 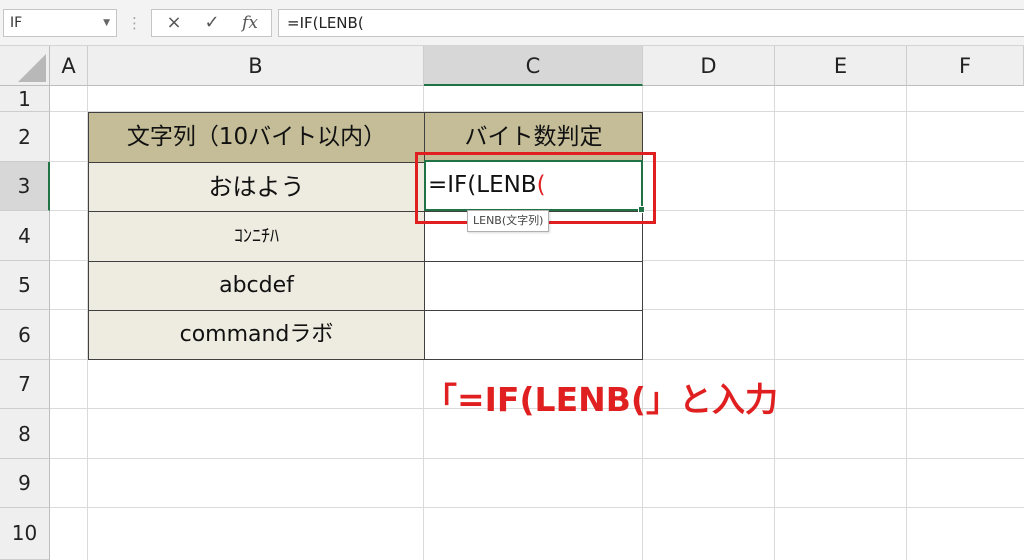 What do you see at coordinates (25, 534) in the screenshot?
I see `row-header-10: 10` at bounding box center [25, 534].